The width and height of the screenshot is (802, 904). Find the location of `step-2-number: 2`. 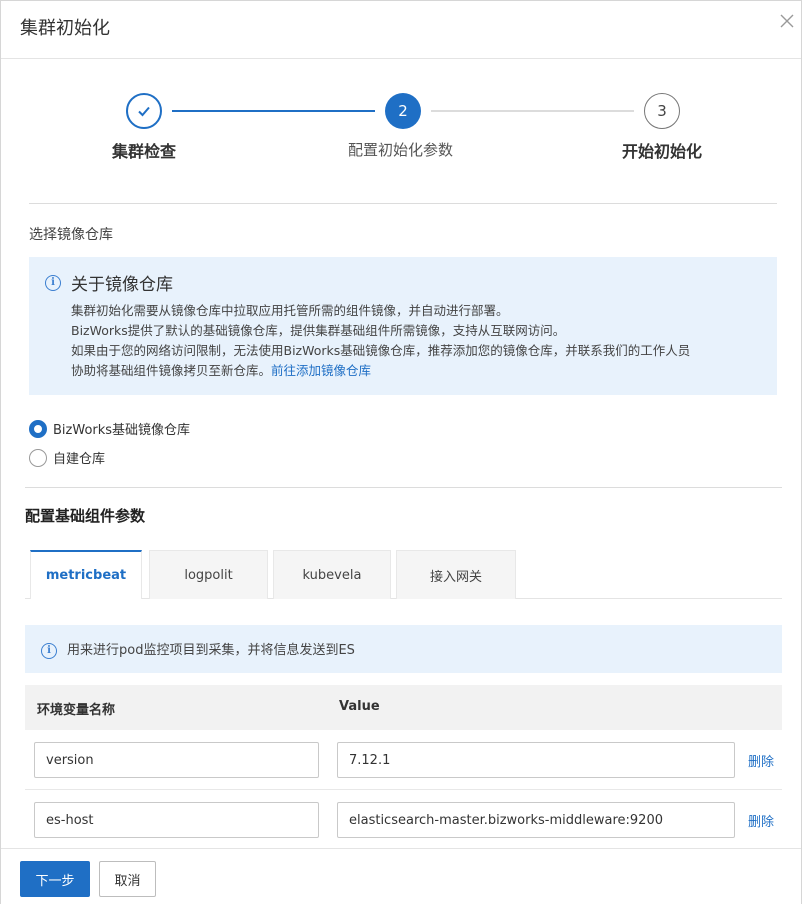

step-2-number: 2 is located at coordinates (403, 111).